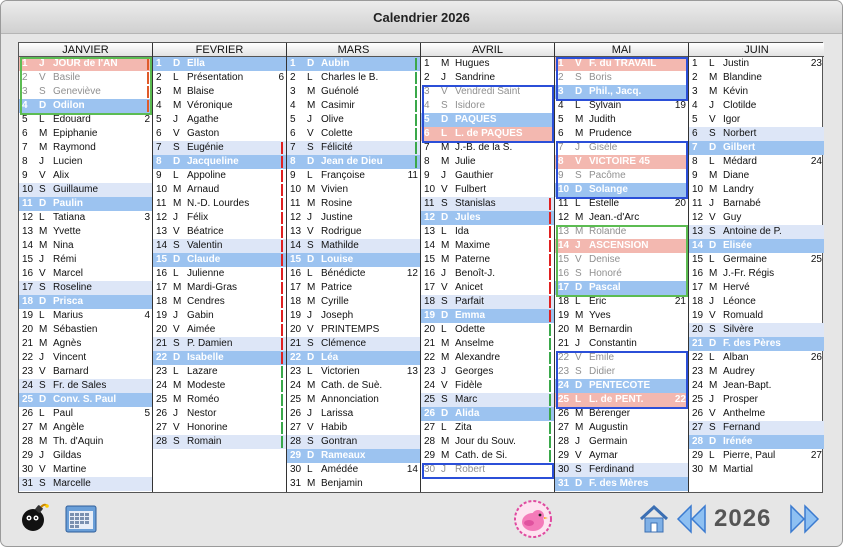 The width and height of the screenshot is (843, 547). Describe the element at coordinates (219, 176) in the screenshot. I see `day-row: 9 L Appoline` at that location.